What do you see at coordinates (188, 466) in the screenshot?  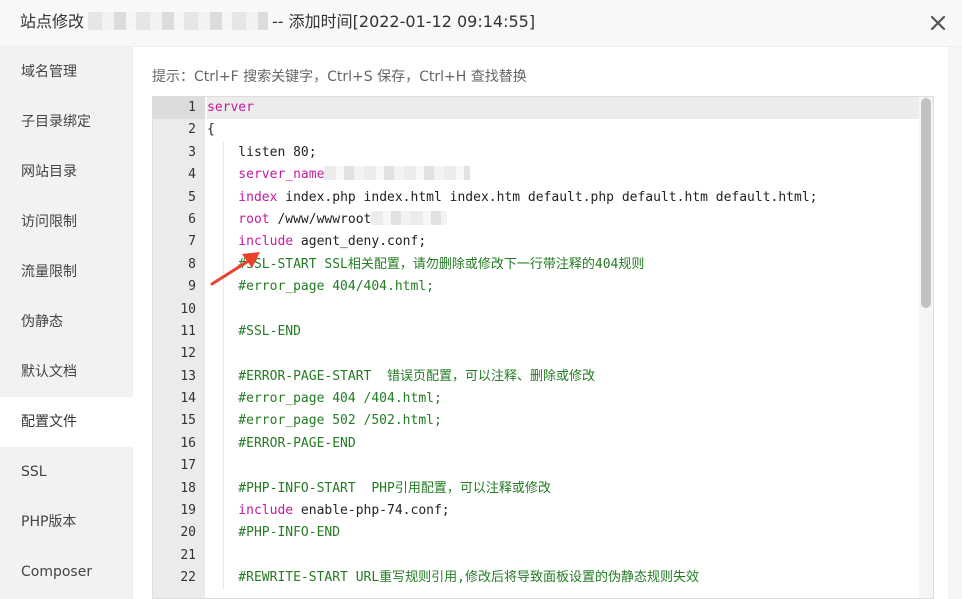 I see `line-number: 17` at bounding box center [188, 466].